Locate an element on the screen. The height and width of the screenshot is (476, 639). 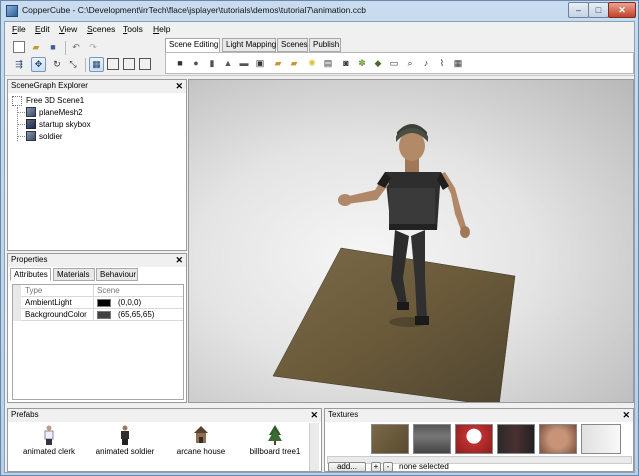
tree-item-planemesh: planeMesh2 is located at coordinates (61, 112).